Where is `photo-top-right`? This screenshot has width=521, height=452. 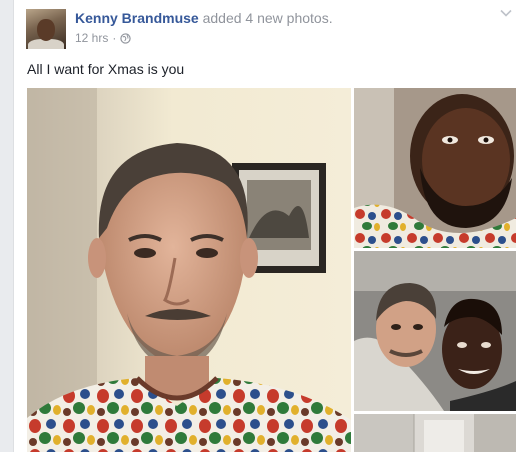
photo-top-right is located at coordinates (435, 168).